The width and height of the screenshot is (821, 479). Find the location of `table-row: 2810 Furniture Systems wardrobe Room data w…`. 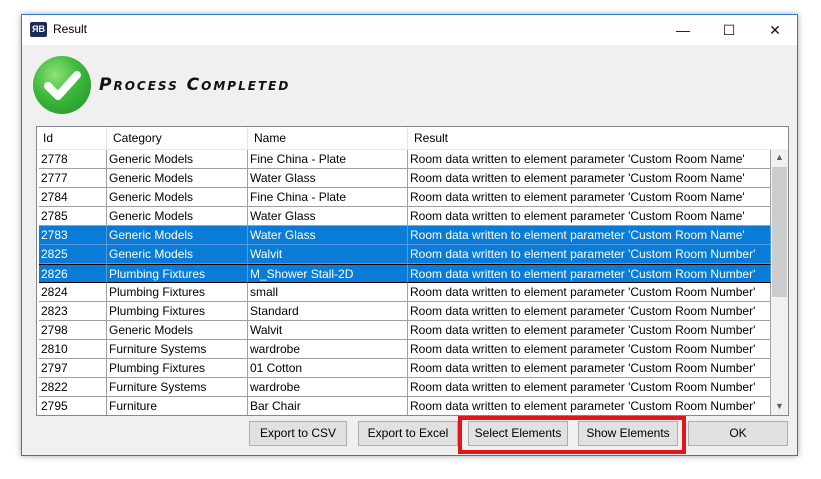

table-row: 2810 Furniture Systems wardrobe Room data w… is located at coordinates (405, 349).